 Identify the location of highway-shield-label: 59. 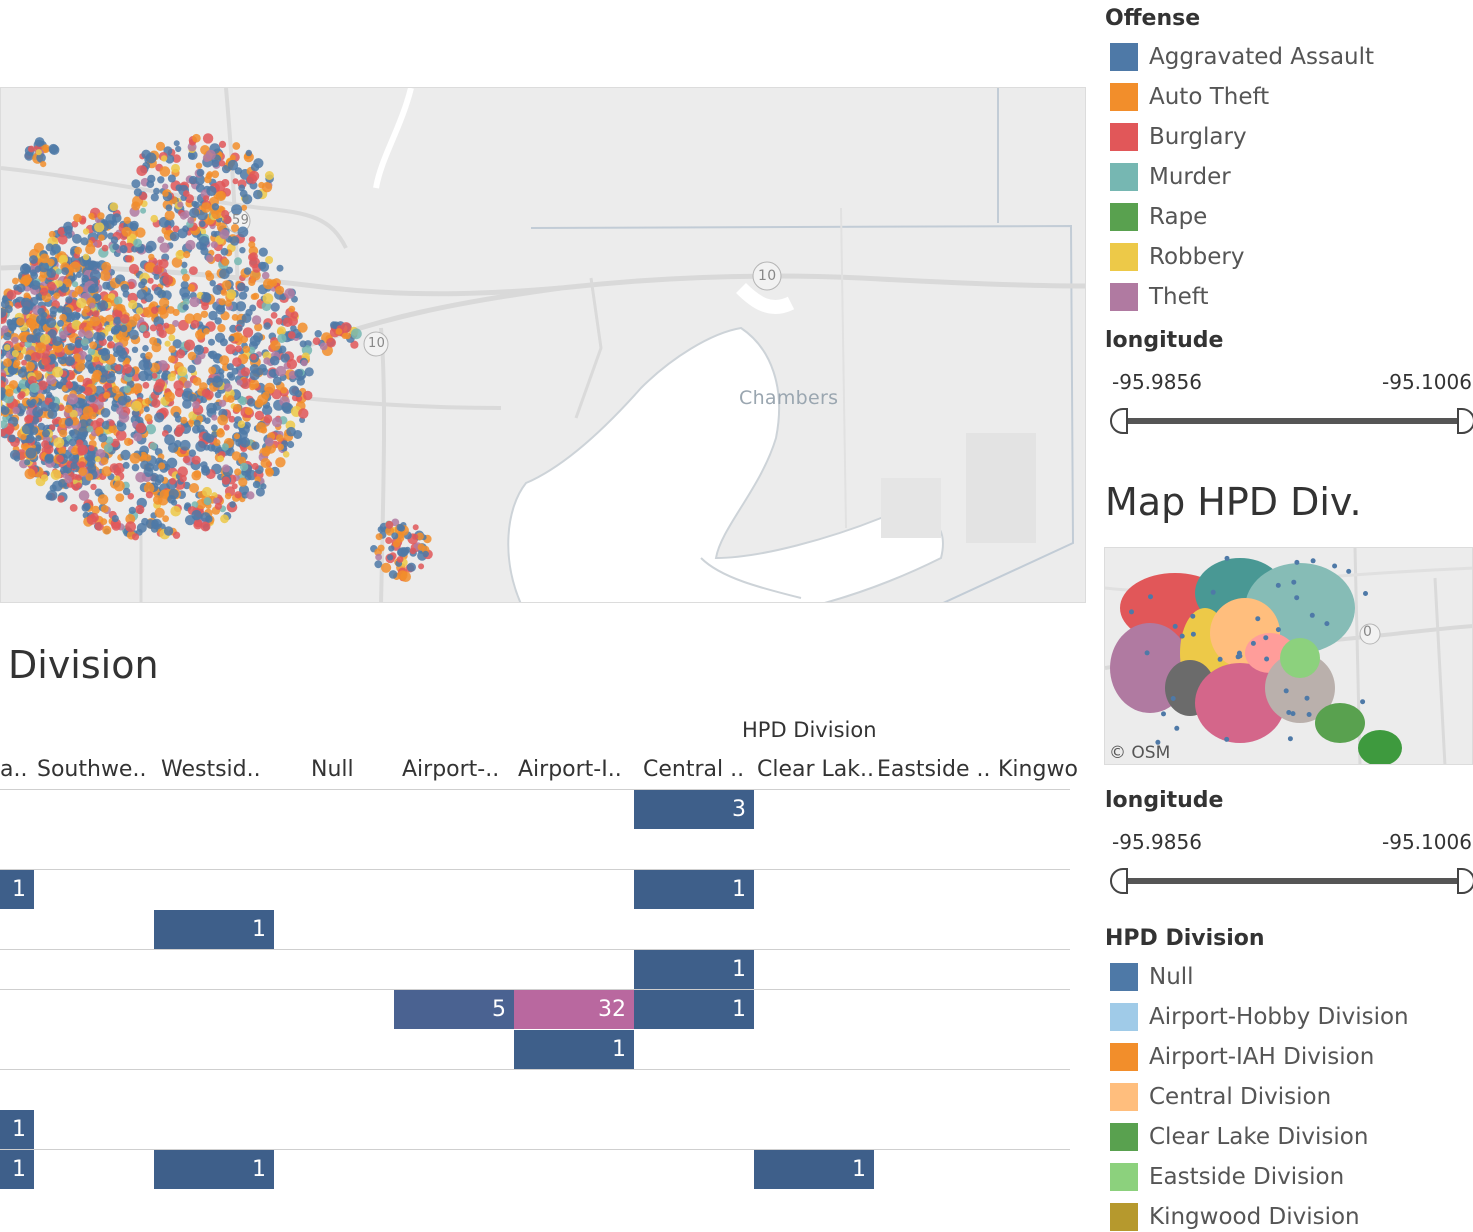
(240, 220).